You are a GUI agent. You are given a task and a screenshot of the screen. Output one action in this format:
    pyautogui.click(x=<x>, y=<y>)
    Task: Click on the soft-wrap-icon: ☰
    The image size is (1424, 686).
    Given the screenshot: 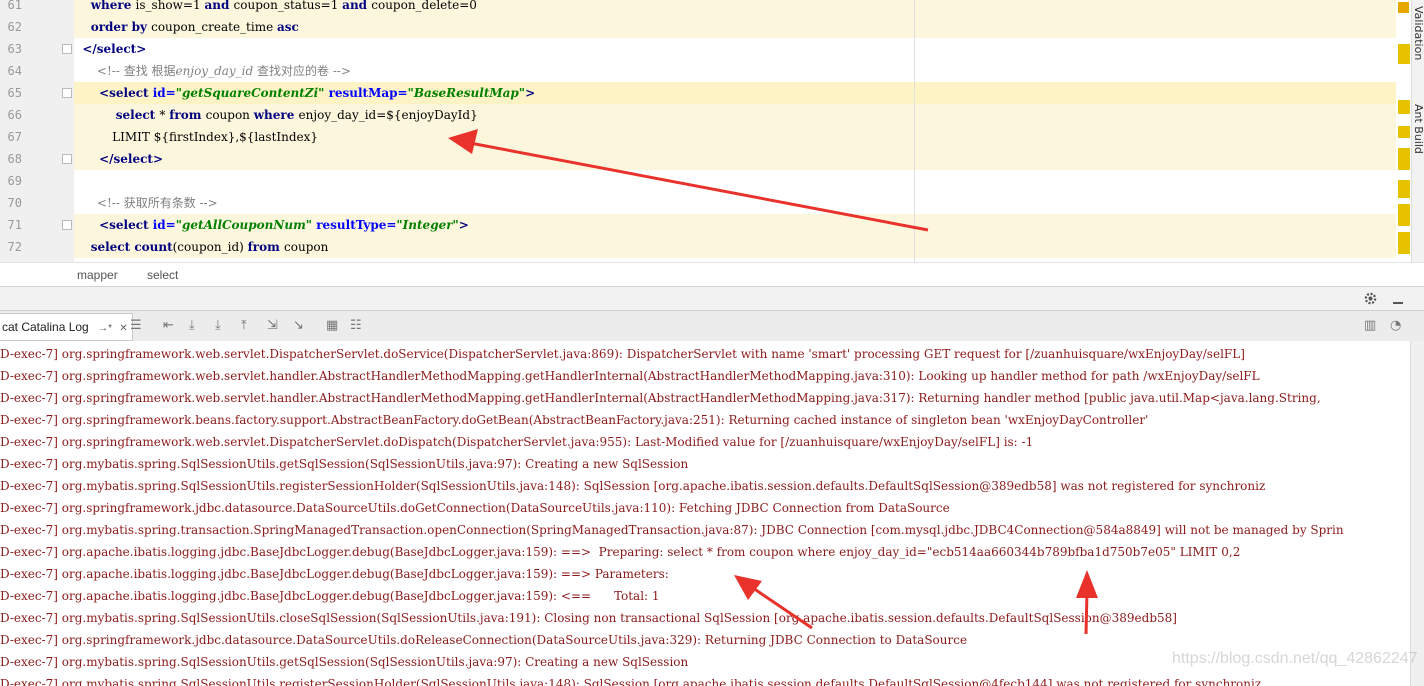 What is the action you would take?
    pyautogui.click(x=136, y=325)
    